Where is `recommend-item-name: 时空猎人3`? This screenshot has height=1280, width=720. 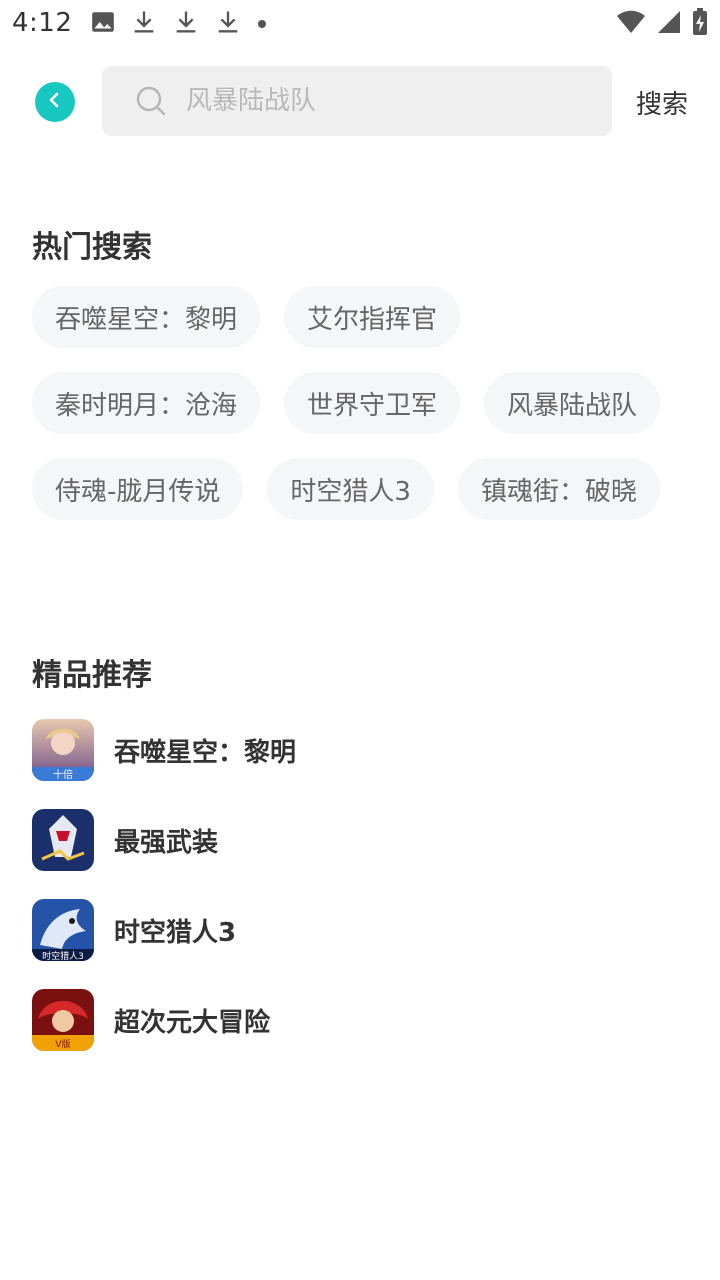 recommend-item-name: 时空猎人3 is located at coordinates (175, 932).